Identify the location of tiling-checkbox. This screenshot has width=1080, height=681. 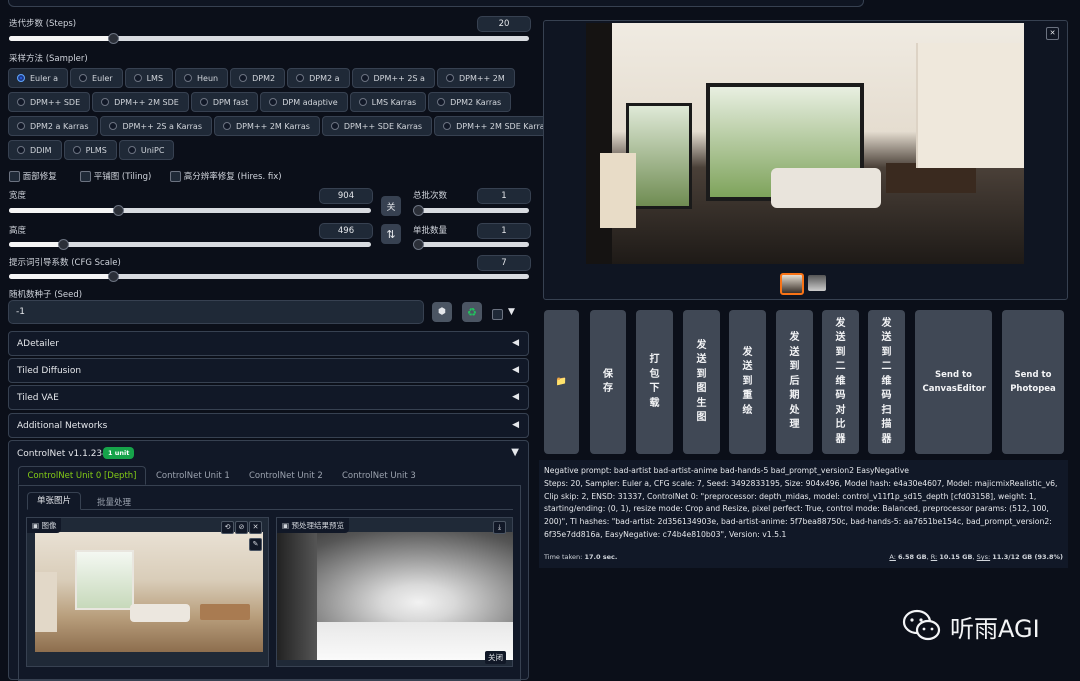
(85, 176).